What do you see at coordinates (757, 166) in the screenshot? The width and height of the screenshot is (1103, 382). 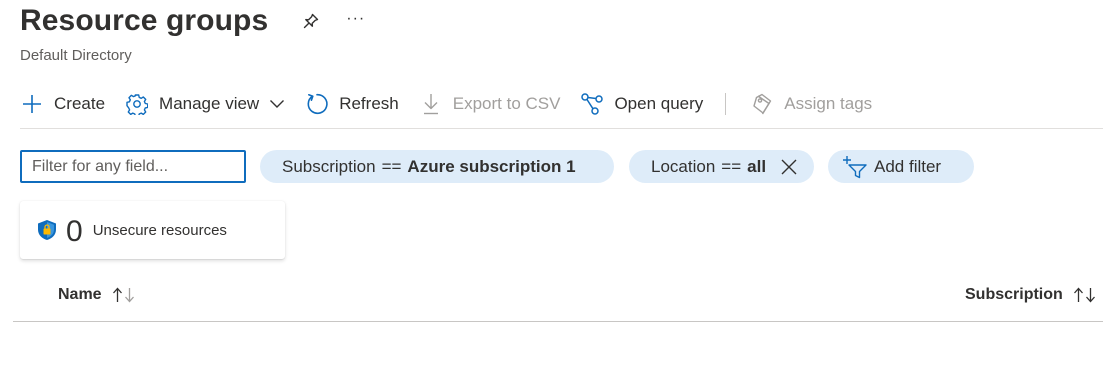 I see `location-filter-value: all` at bounding box center [757, 166].